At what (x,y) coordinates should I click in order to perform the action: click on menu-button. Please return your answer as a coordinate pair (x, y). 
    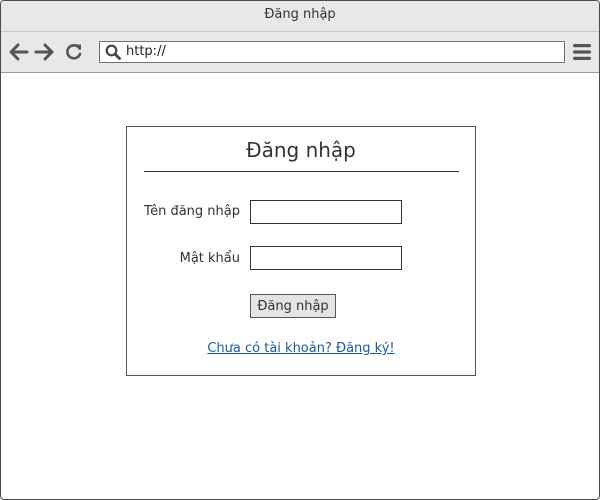
    Looking at the image, I should click on (582, 52).